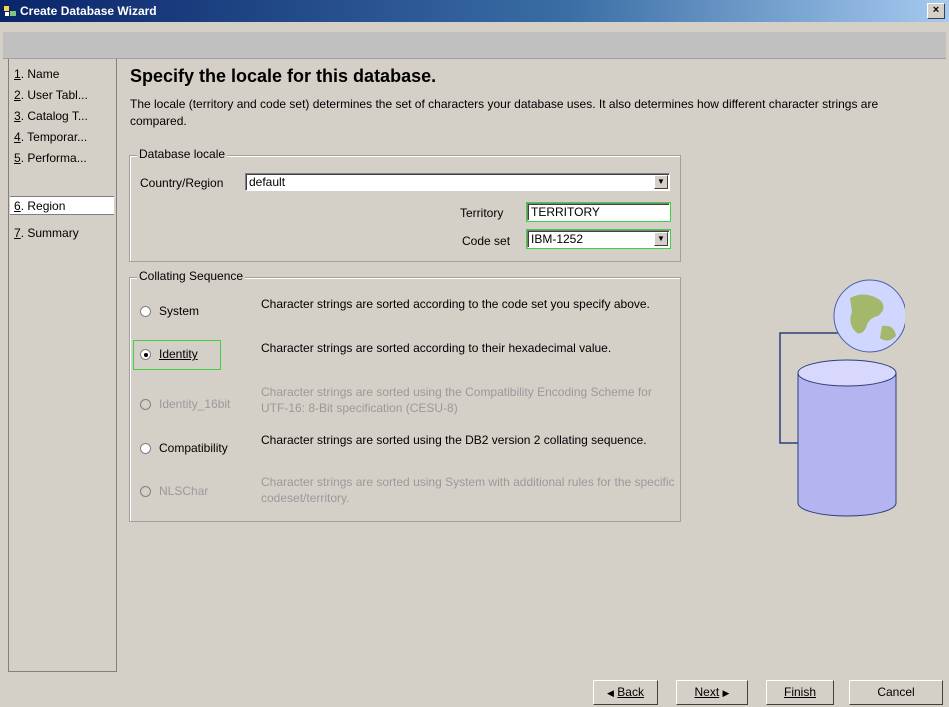 This screenshot has width=949, height=707. I want to click on step-number: 7, so click(17, 233).